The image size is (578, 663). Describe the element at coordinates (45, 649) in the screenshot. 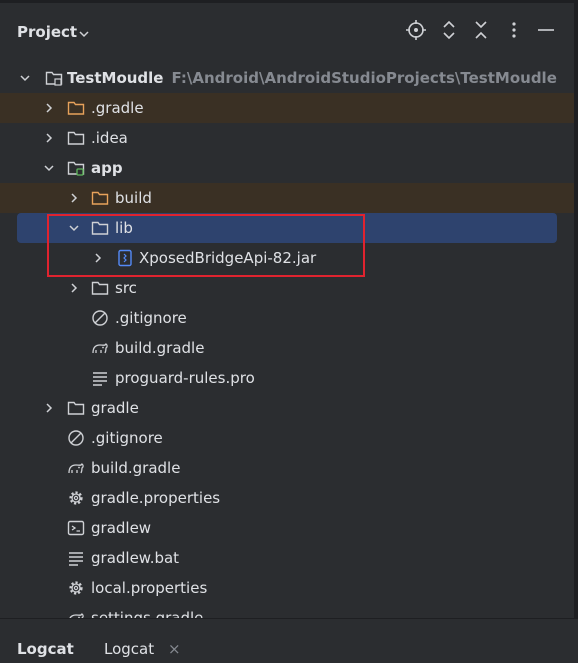

I see `logcat-toolwindow-title: Logcat` at that location.